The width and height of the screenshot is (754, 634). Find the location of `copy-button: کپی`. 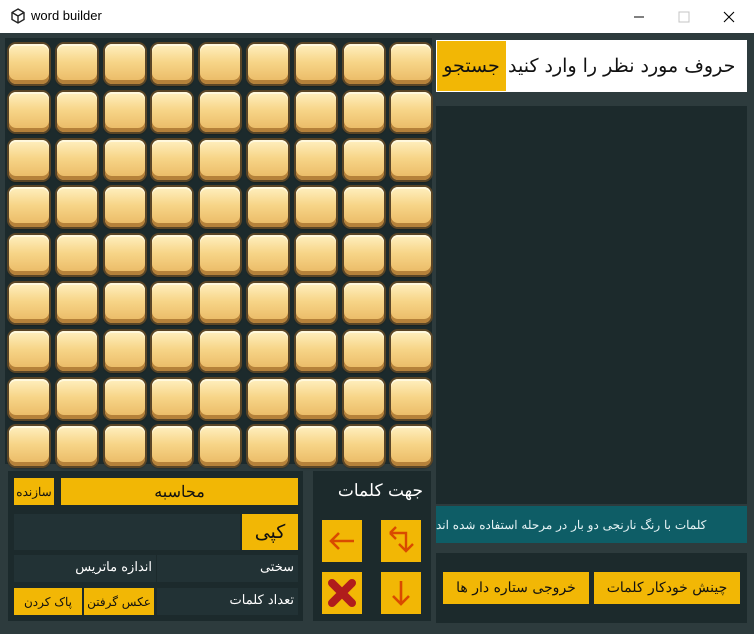

copy-button: کپی is located at coordinates (270, 532).